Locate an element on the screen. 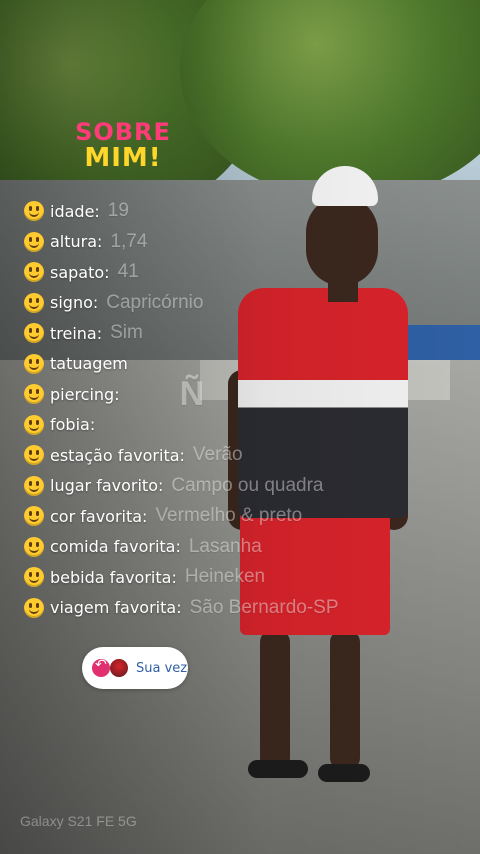 The height and width of the screenshot is (854, 480). story-title: SOBRE MIM! is located at coordinates (123, 146).